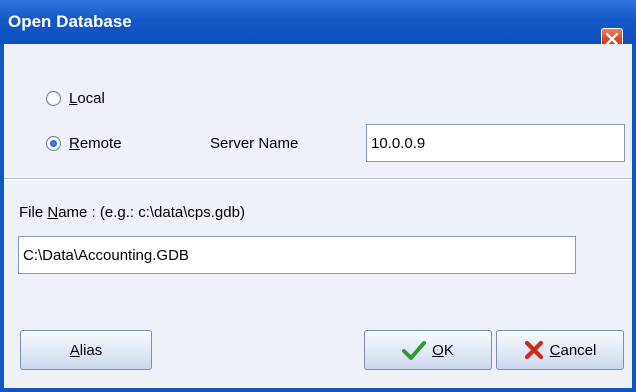 This screenshot has height=392, width=636. Describe the element at coordinates (254, 143) in the screenshot. I see `server-name-label: Server Name` at that location.